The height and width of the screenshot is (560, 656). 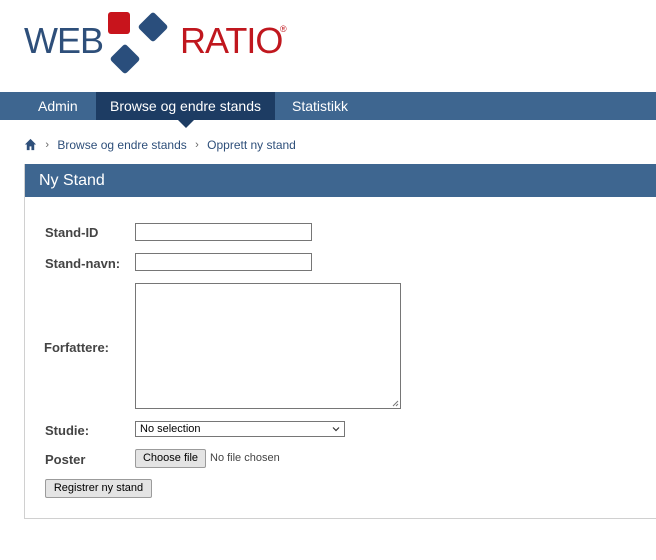 I want to click on studie-selected-value: No selection, so click(x=170, y=429).